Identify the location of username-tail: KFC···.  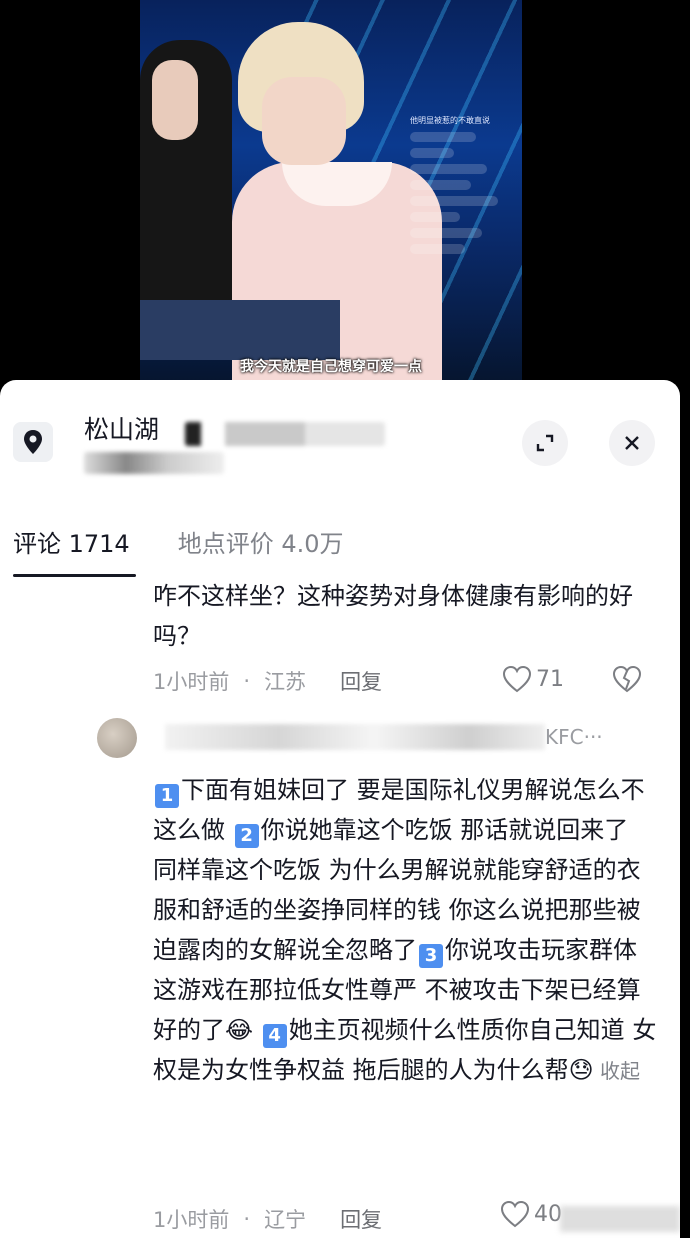
(605, 737).